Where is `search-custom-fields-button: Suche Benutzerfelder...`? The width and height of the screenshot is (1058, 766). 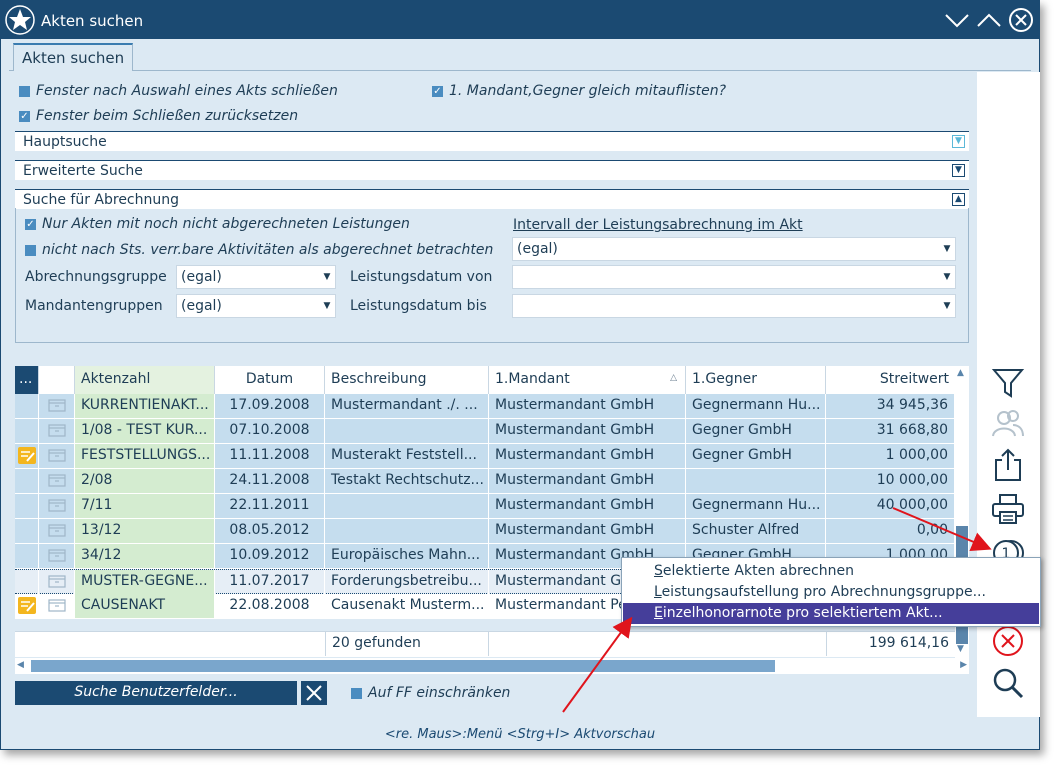 search-custom-fields-button: Suche Benutzerfelder... is located at coordinates (156, 693).